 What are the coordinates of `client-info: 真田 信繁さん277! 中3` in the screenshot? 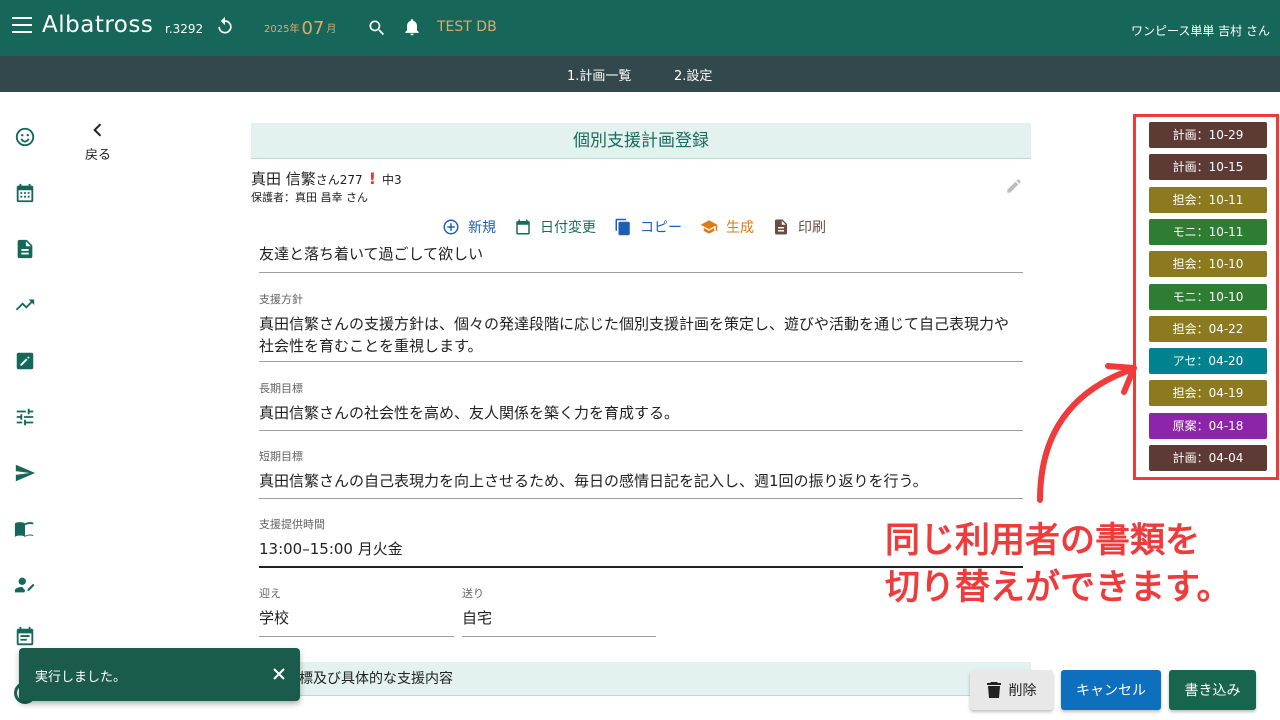 It's located at (326, 178).